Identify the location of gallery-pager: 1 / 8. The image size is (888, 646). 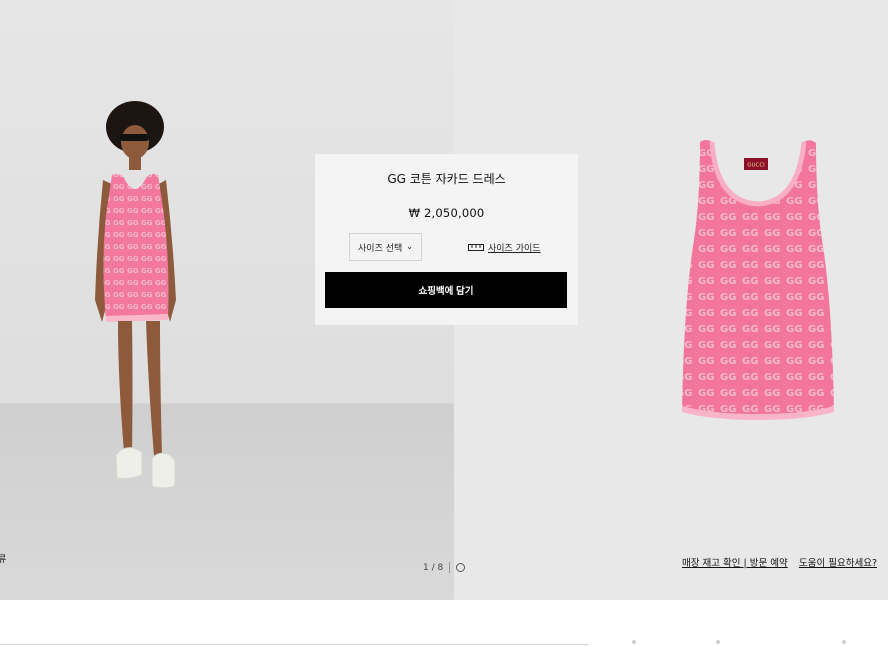
(444, 567).